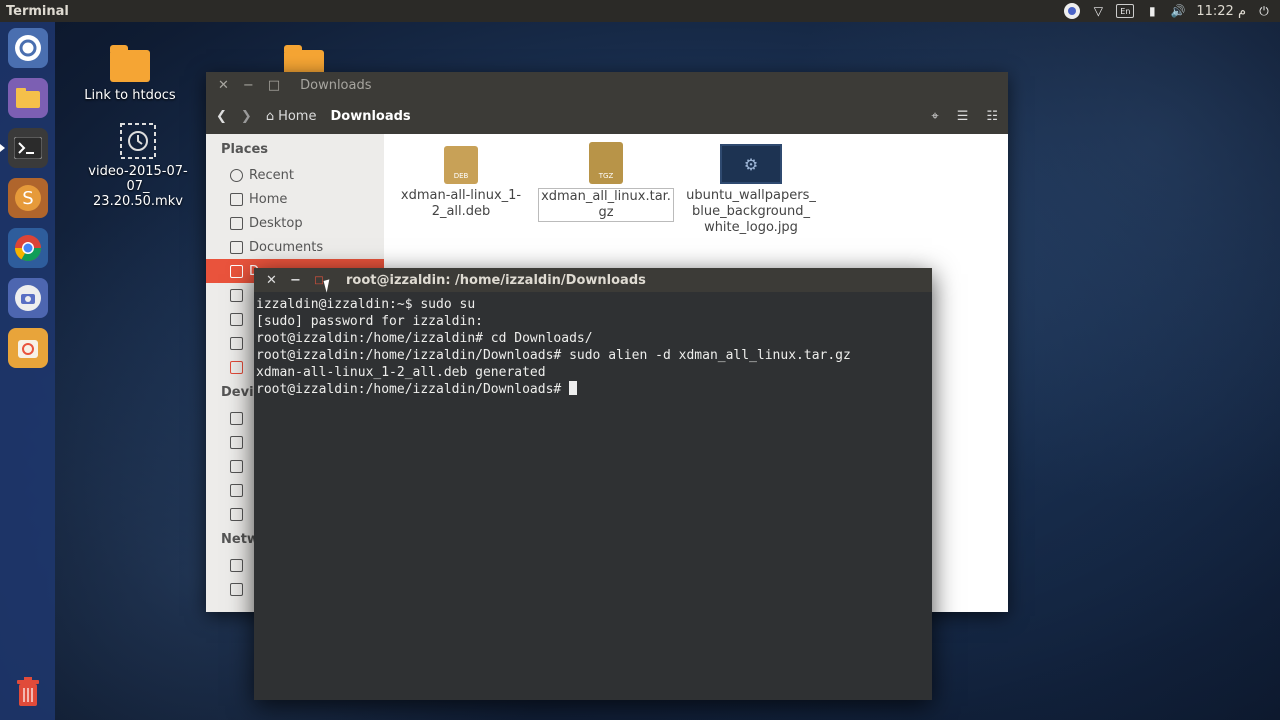 Image resolution: width=1280 pixels, height=720 pixels. What do you see at coordinates (236, 343) in the screenshot?
I see `video-icon` at bounding box center [236, 343].